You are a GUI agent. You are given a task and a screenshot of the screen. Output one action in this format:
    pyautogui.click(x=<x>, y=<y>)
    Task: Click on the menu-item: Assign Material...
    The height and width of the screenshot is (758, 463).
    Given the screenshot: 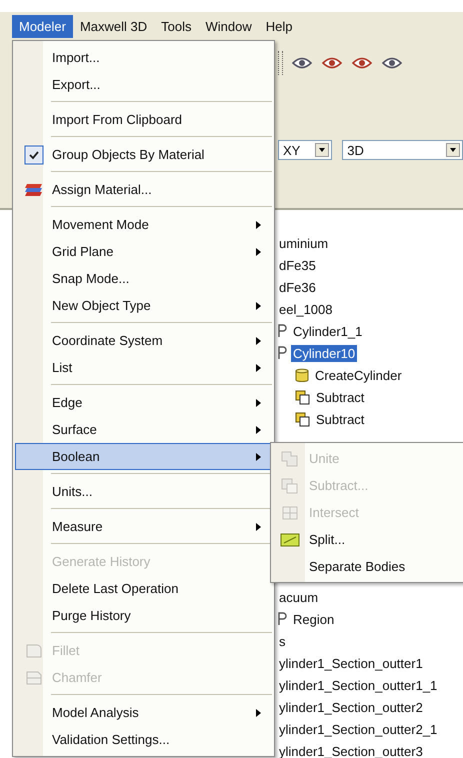 What is the action you would take?
    pyautogui.click(x=143, y=189)
    